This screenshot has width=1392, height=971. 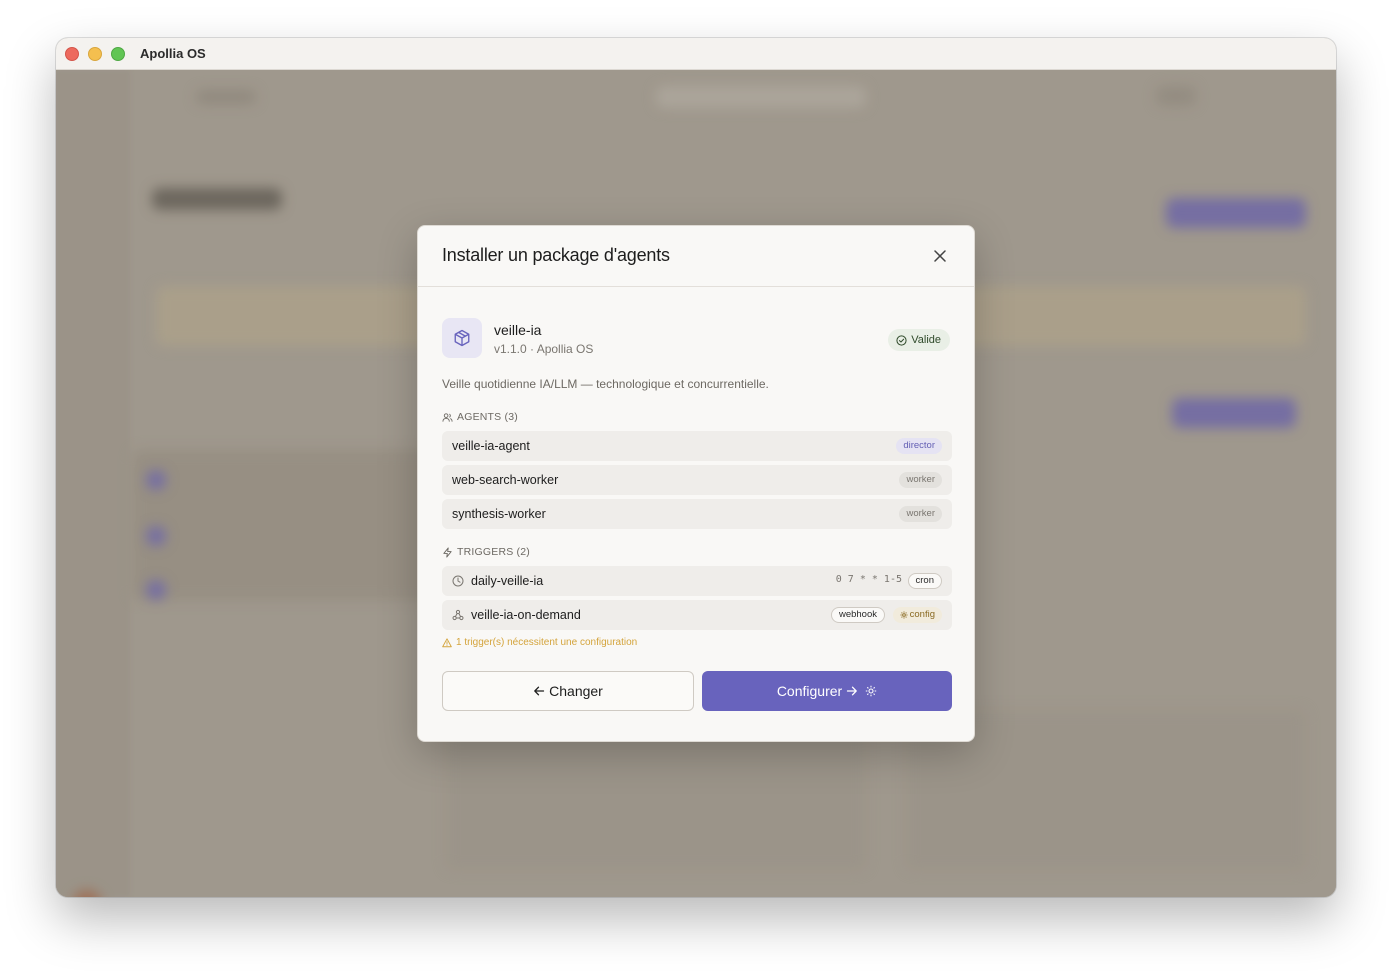 I want to click on agent-row: synthesis-worker worker, so click(x=697, y=514).